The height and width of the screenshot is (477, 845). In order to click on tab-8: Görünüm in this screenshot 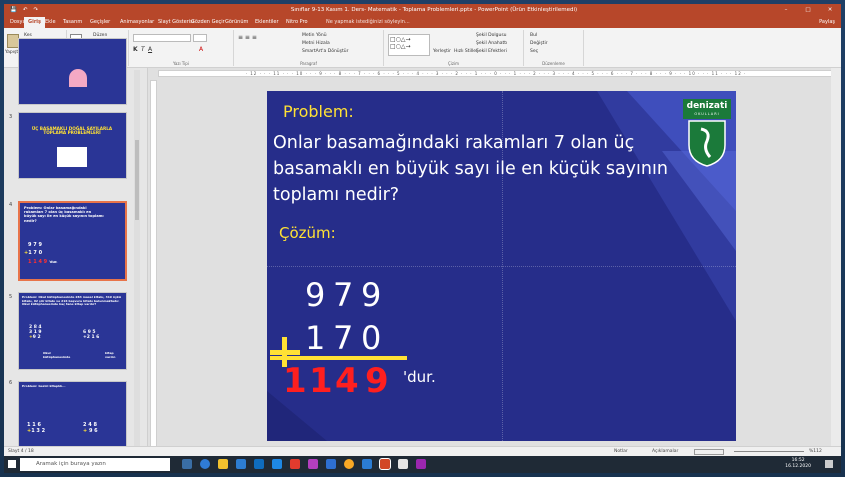, I will do `click(236, 22)`.